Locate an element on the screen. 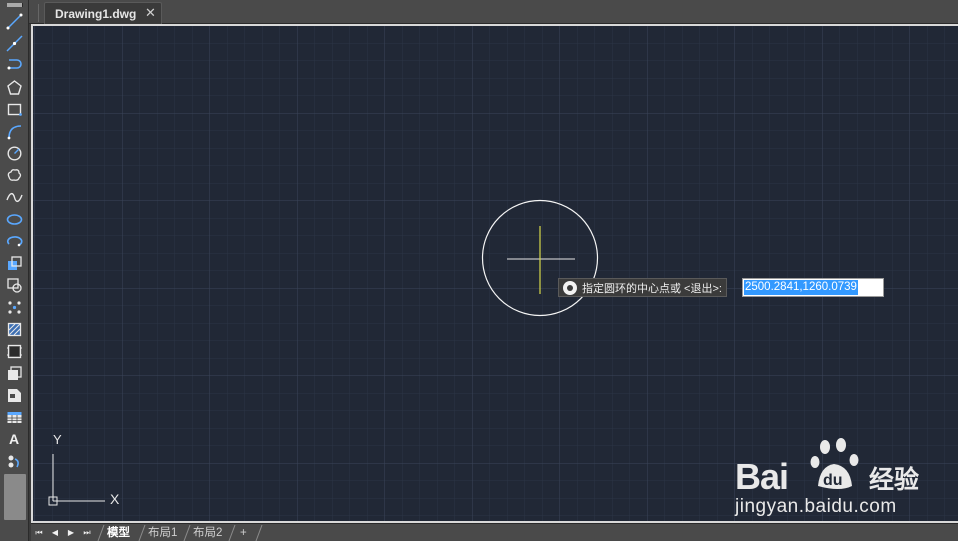  watermark-logo-text: Bai is located at coordinates (762, 476).